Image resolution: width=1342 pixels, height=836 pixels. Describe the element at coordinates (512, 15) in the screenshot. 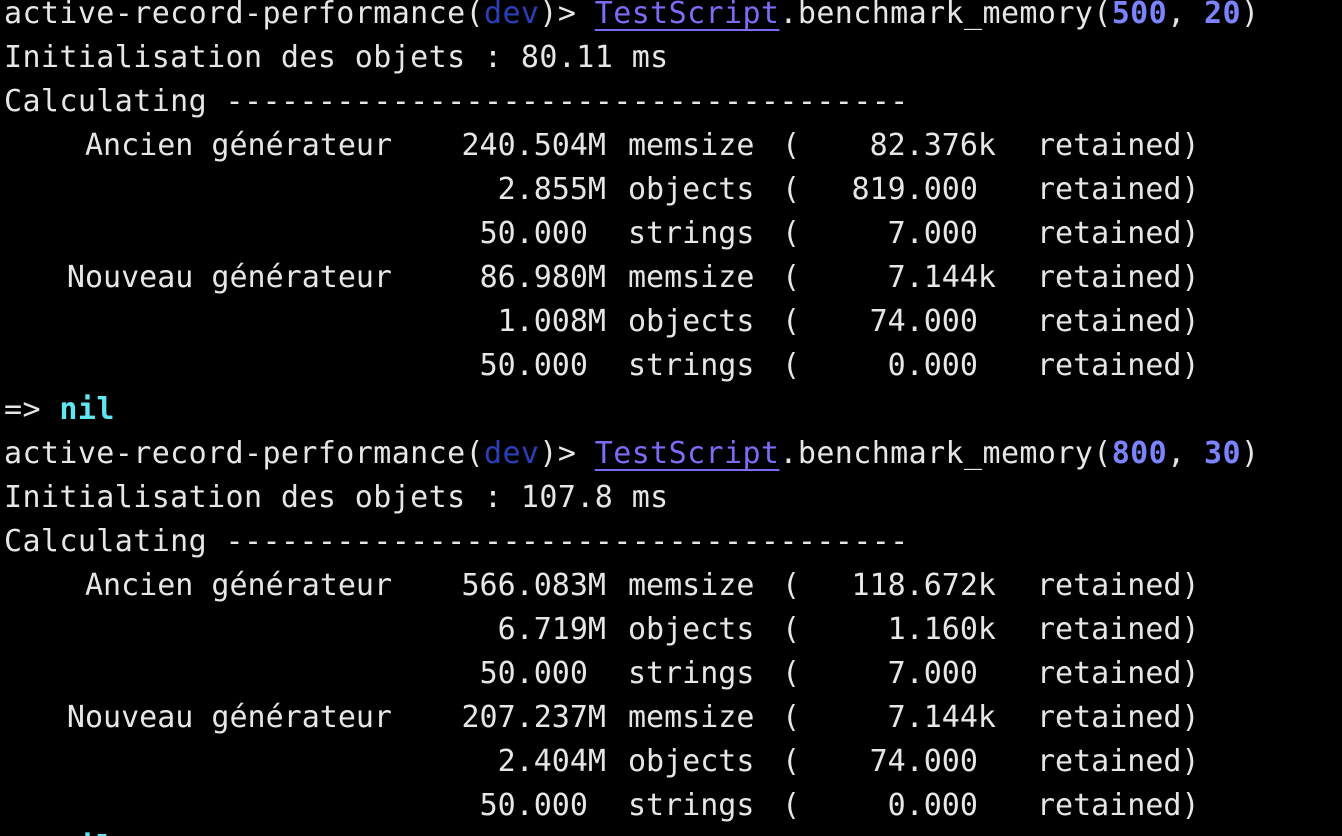

I see `prompt-env: dev` at that location.